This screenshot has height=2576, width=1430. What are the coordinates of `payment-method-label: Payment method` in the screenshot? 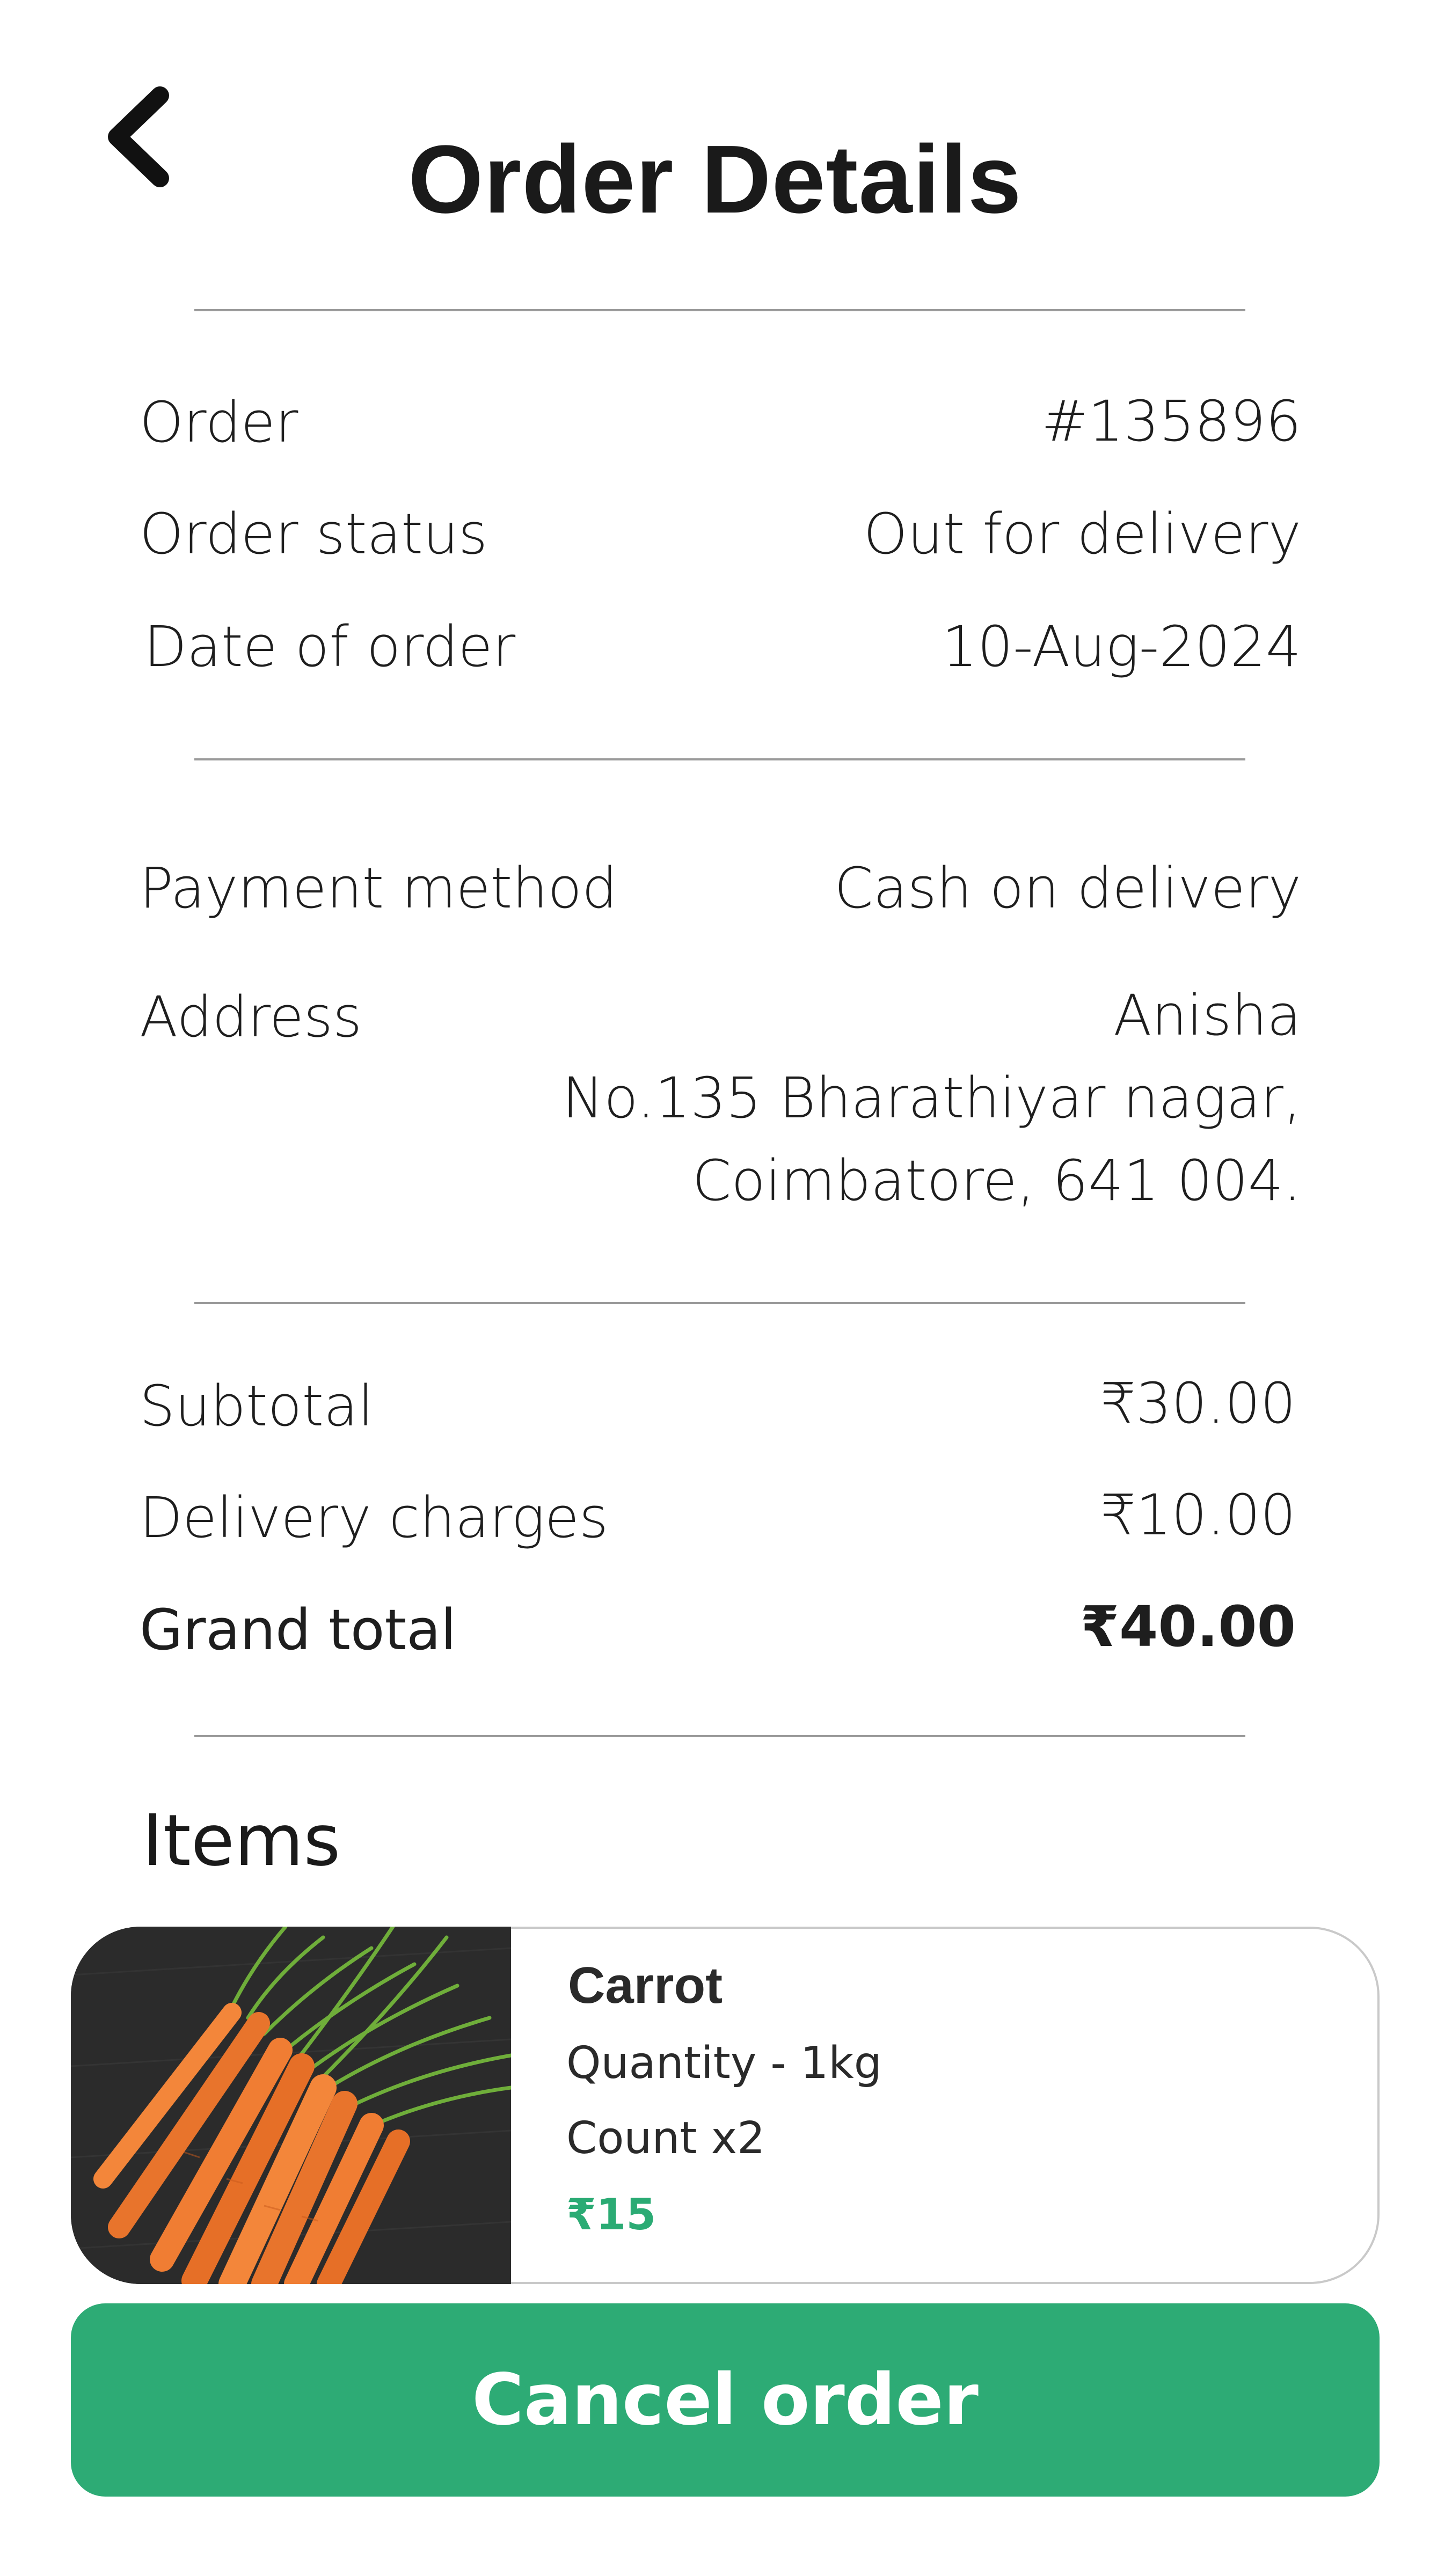 It's located at (379, 888).